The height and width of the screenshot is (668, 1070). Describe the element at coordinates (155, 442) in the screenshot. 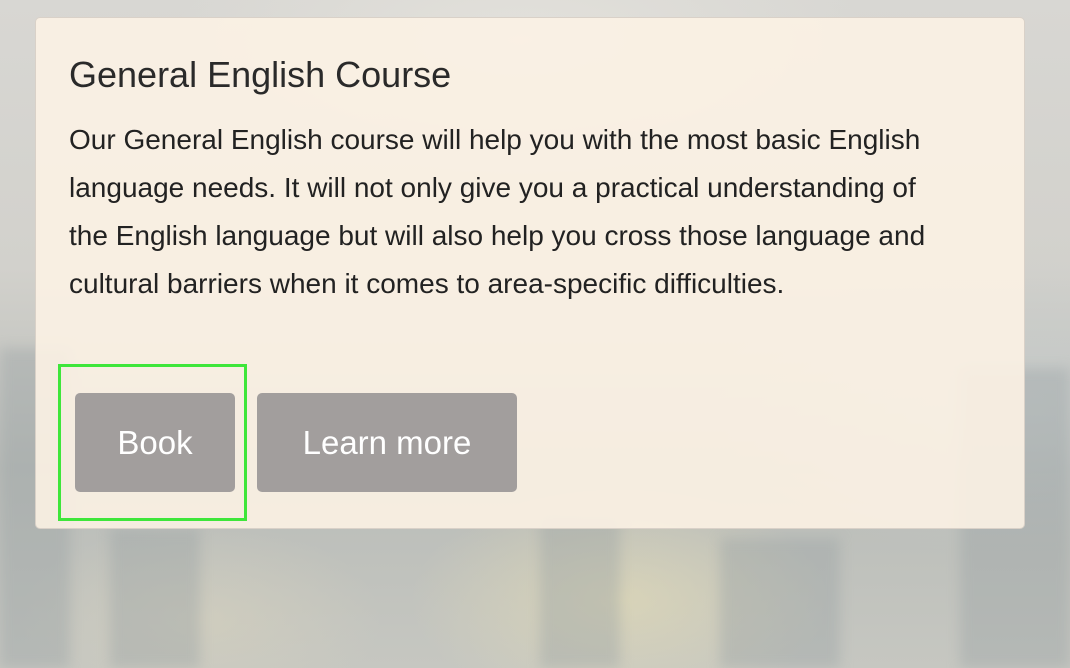

I see `book-button: Book` at that location.